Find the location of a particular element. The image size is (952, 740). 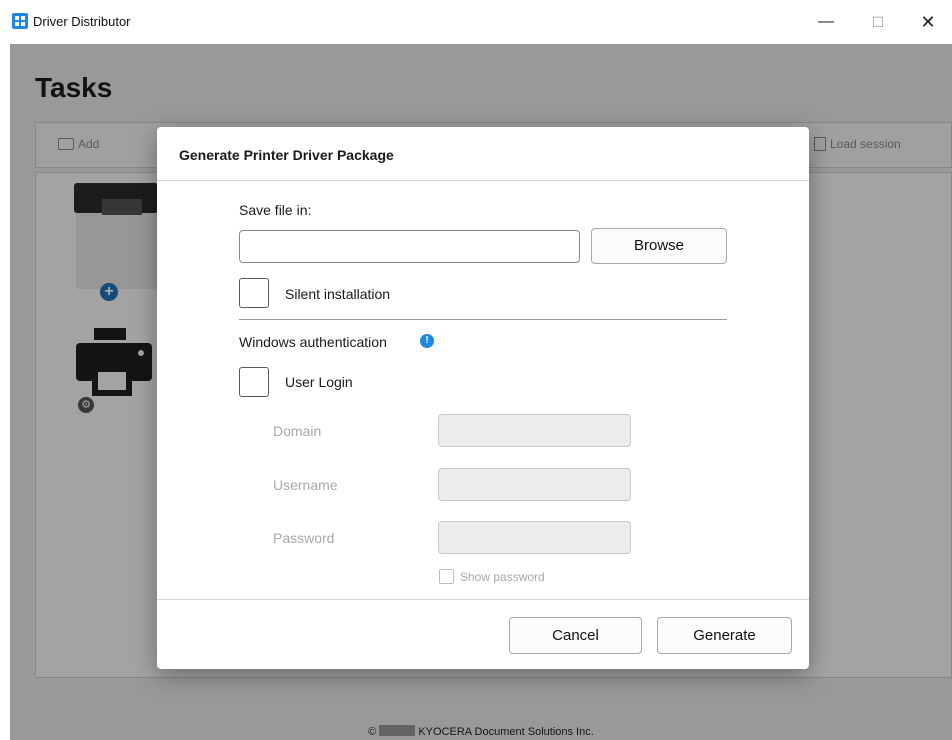

save-file-label: Save file in: is located at coordinates (275, 210).